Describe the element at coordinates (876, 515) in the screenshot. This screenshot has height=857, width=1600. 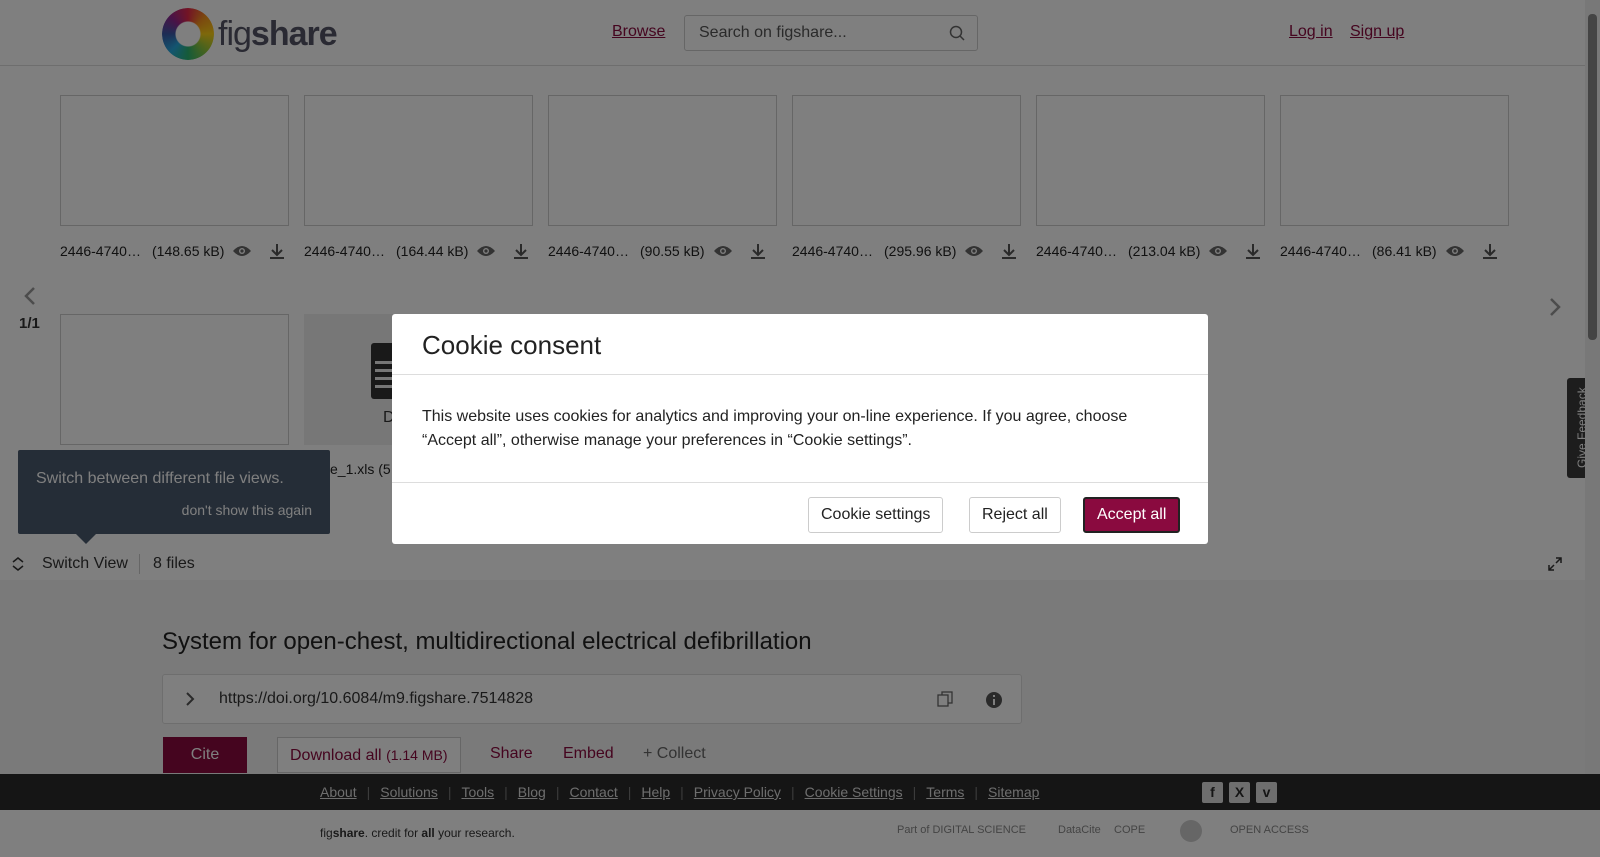
I see `cookie-settings-button: Cookie settings` at that location.